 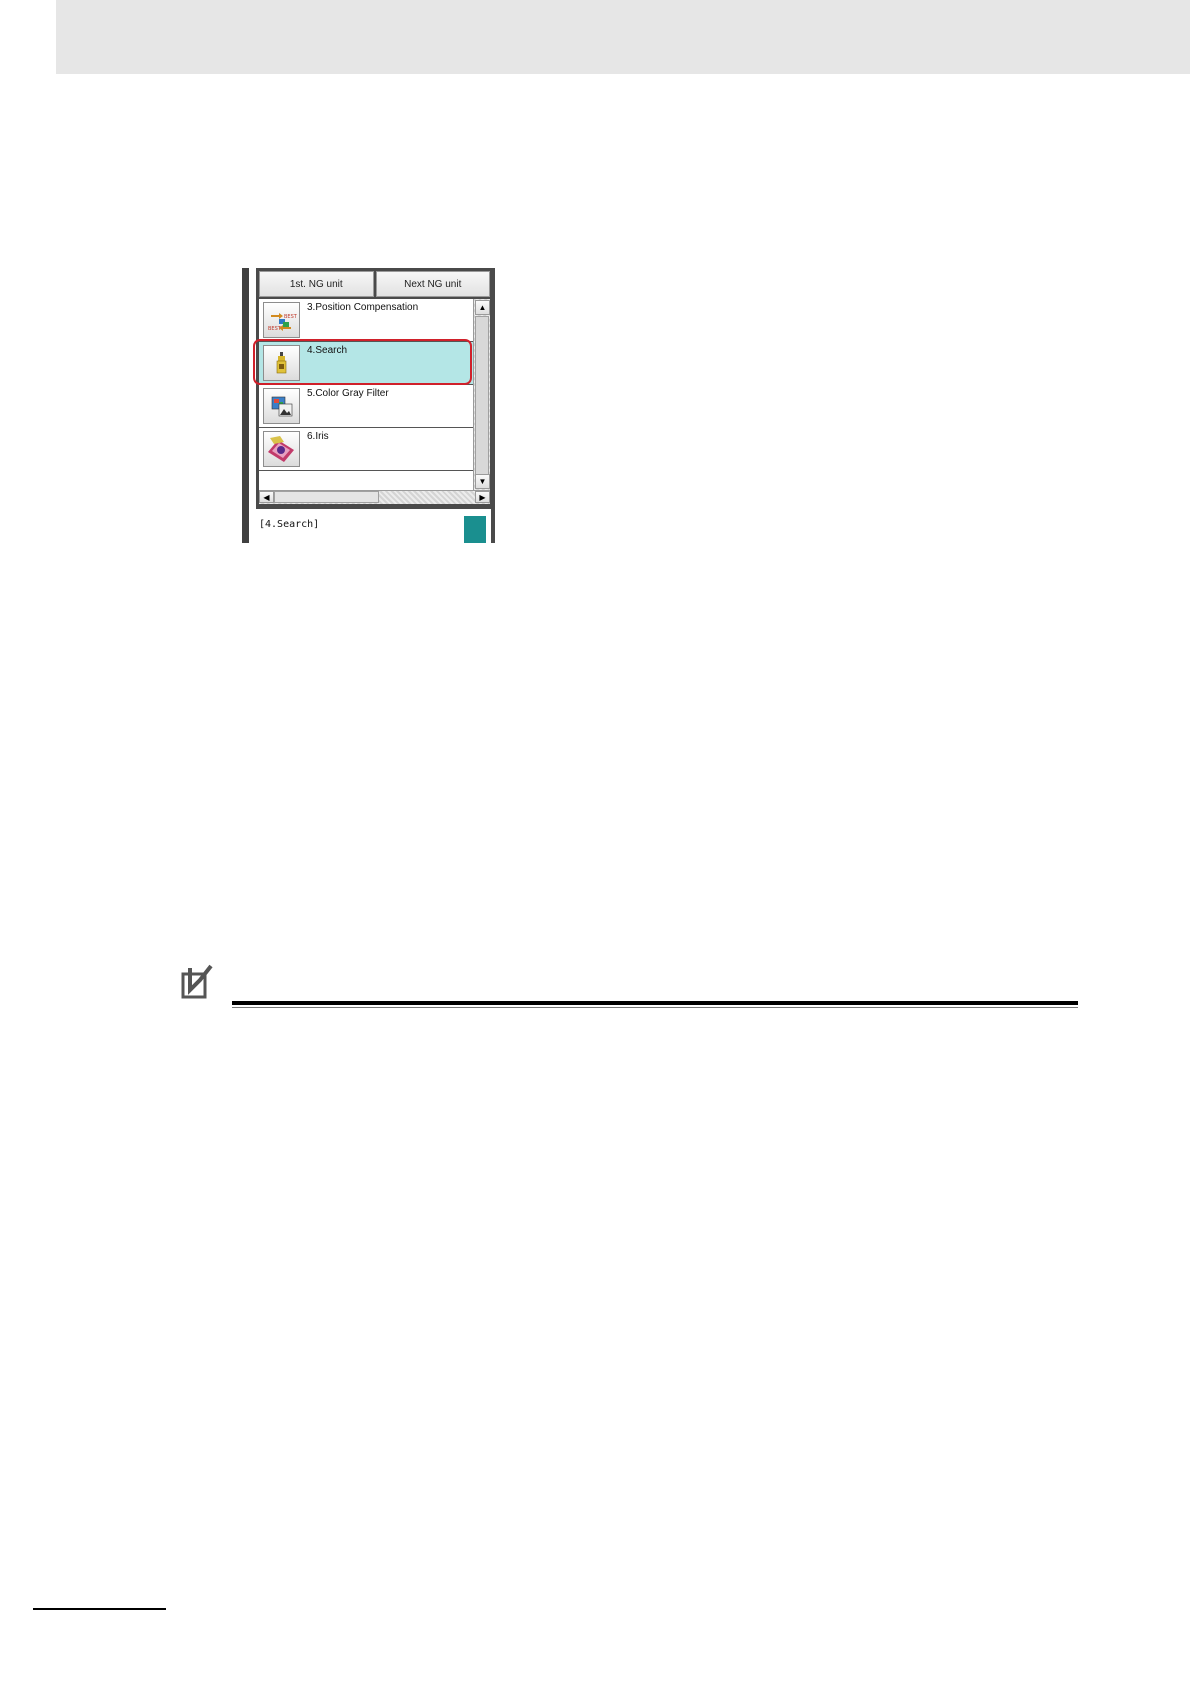 What do you see at coordinates (482, 307) in the screenshot?
I see `scroll-up-icon: ▲` at bounding box center [482, 307].